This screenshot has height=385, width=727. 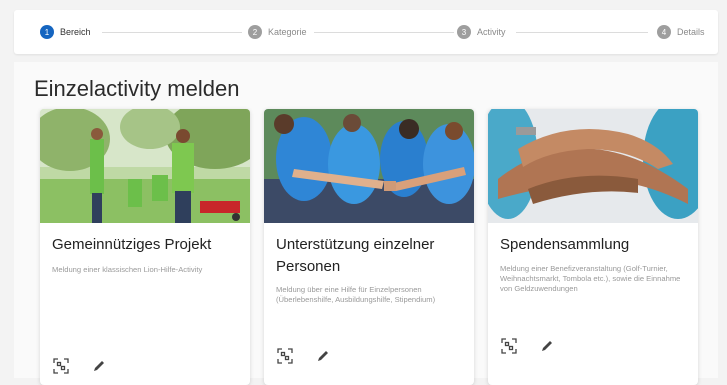 What do you see at coordinates (132, 244) in the screenshot?
I see `card-title: Gemeinnütziges Projekt` at bounding box center [132, 244].